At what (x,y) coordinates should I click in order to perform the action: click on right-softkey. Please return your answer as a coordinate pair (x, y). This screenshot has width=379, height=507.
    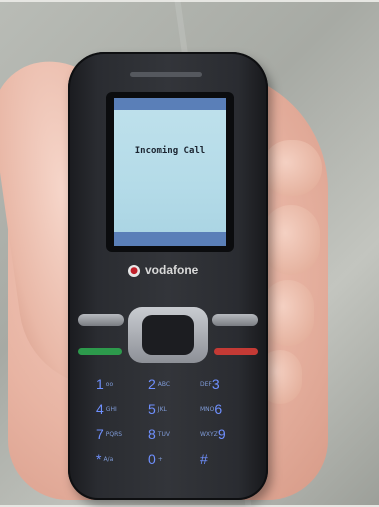
    Looking at the image, I should click on (235, 320).